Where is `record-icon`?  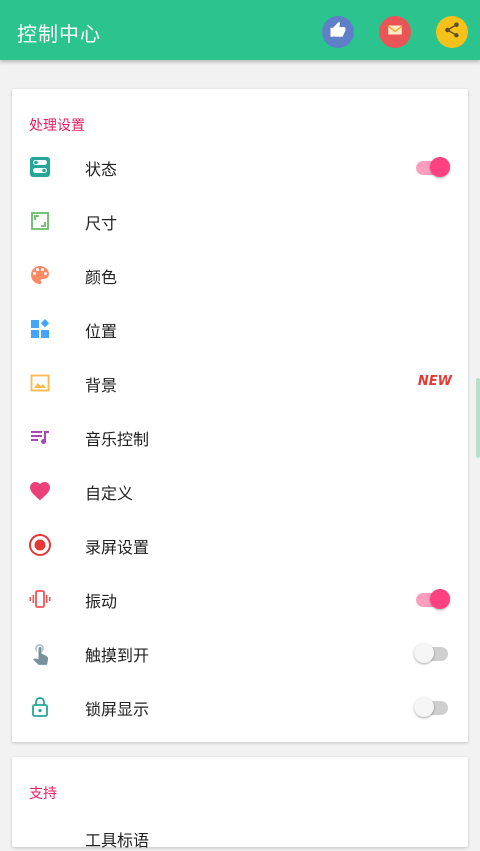
record-icon is located at coordinates (40, 545).